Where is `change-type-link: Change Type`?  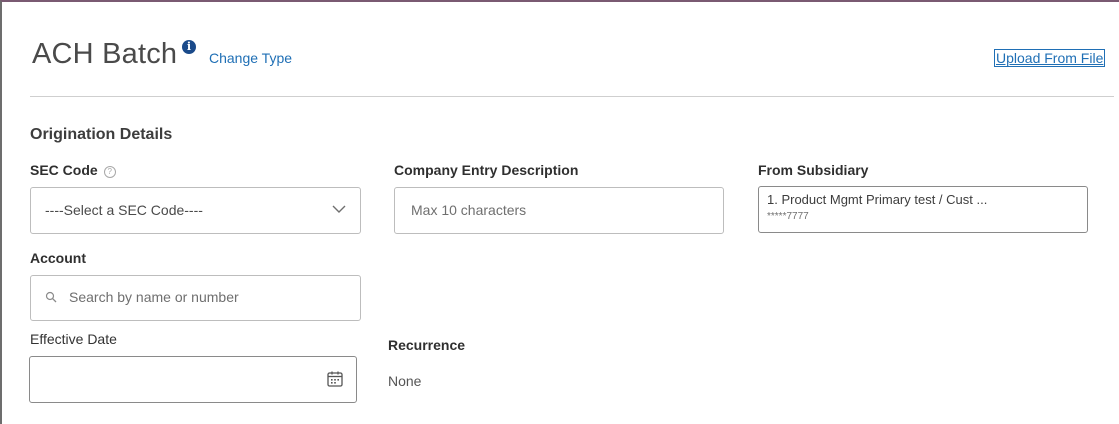
change-type-link: Change Type is located at coordinates (250, 58).